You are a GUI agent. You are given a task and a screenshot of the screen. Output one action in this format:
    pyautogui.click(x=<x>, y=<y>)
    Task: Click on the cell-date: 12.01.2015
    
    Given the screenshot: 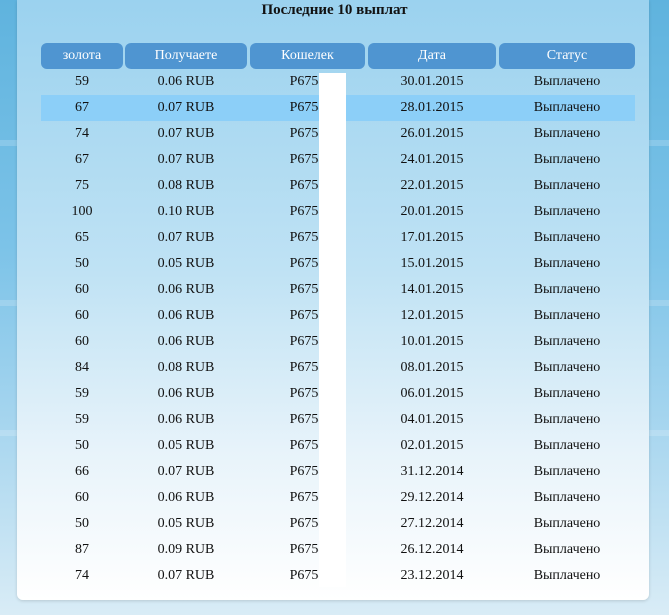 What is the action you would take?
    pyautogui.click(x=432, y=315)
    